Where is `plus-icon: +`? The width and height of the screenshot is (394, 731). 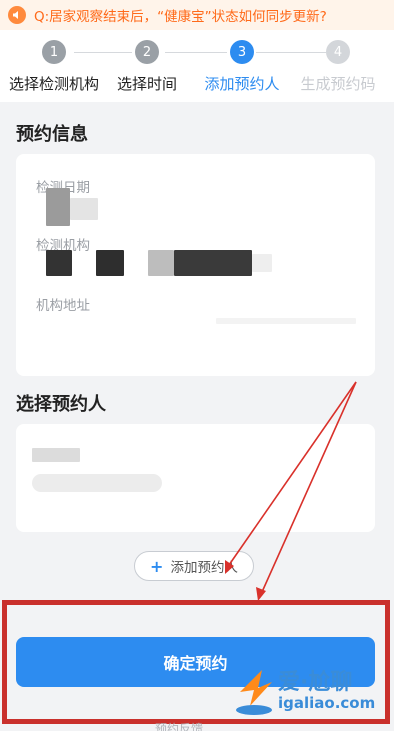
plus-icon: + is located at coordinates (157, 566).